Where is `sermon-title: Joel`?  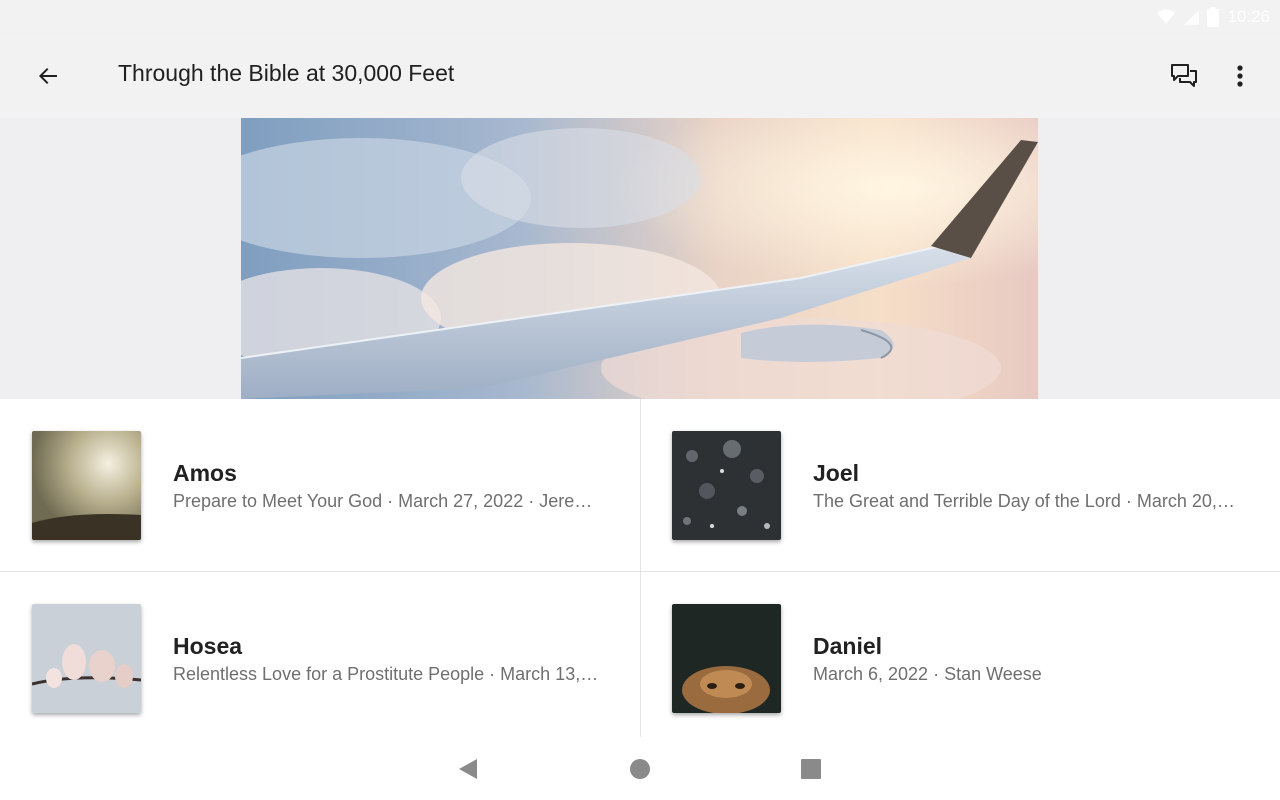 sermon-title: Joel is located at coordinates (836, 473).